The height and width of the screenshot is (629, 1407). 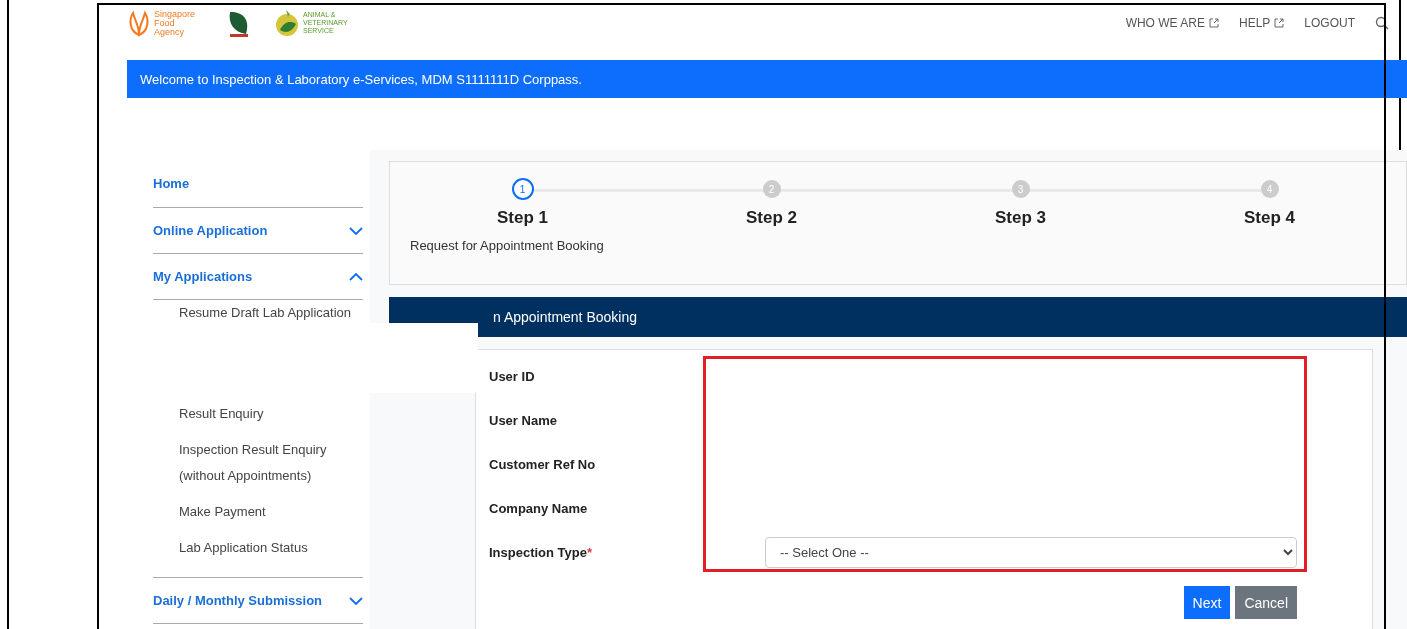 What do you see at coordinates (771, 218) in the screenshot?
I see `step-label: Step 2` at bounding box center [771, 218].